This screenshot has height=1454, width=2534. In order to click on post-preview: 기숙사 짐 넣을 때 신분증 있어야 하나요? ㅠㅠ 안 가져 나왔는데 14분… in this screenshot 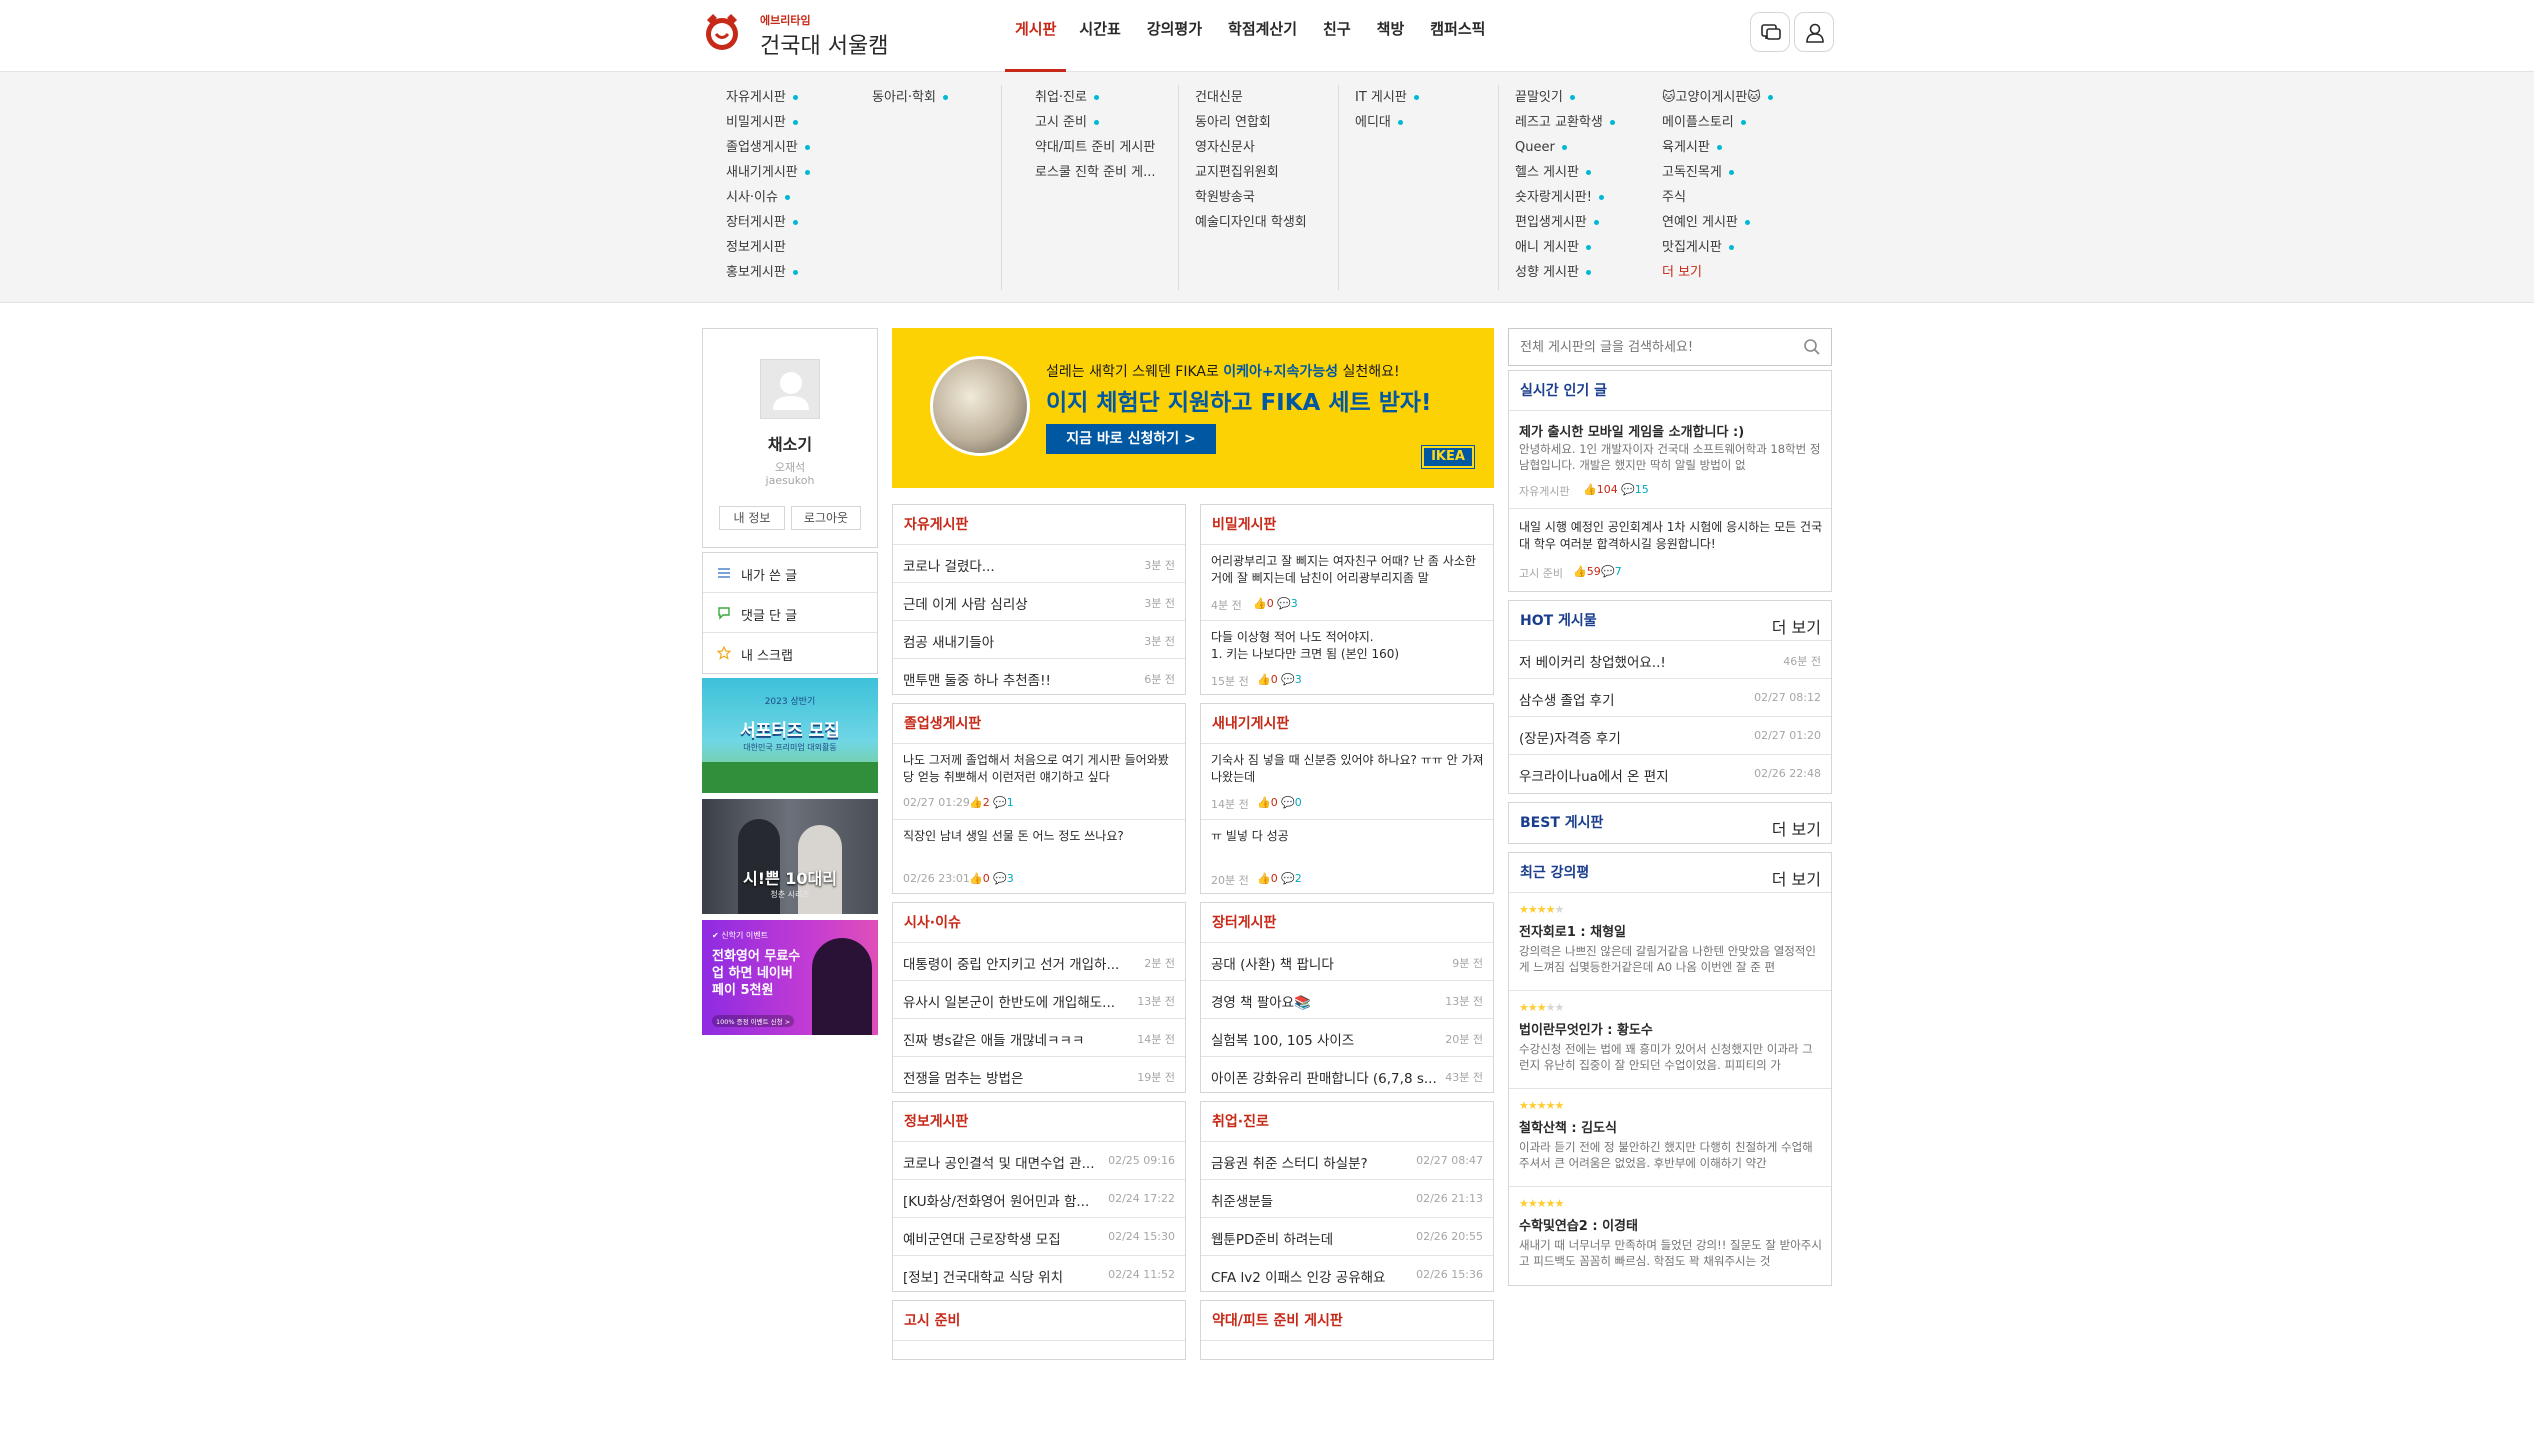, I will do `click(1347, 782)`.